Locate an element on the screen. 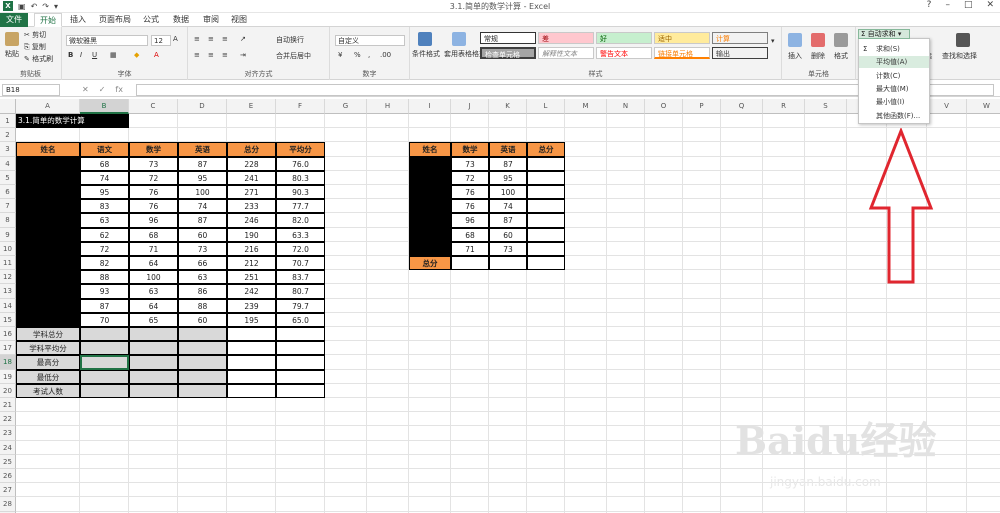 The width and height of the screenshot is (1000, 513). column-header: P is located at coordinates (702, 106).